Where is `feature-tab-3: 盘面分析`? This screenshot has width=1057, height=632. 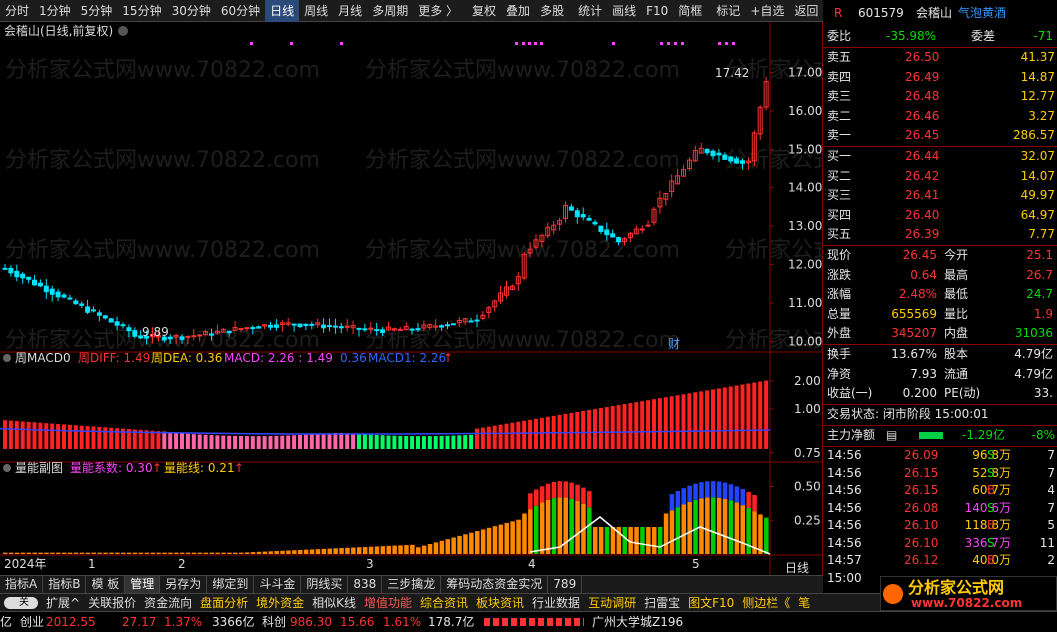
feature-tab-3: 盘面分析 is located at coordinates (224, 603).